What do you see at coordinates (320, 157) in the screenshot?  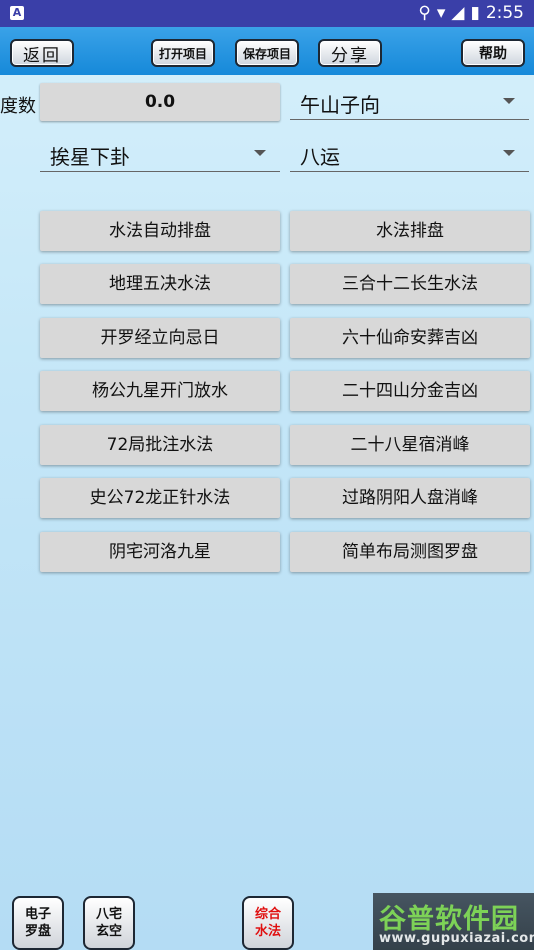 I see `period-value: 八运` at bounding box center [320, 157].